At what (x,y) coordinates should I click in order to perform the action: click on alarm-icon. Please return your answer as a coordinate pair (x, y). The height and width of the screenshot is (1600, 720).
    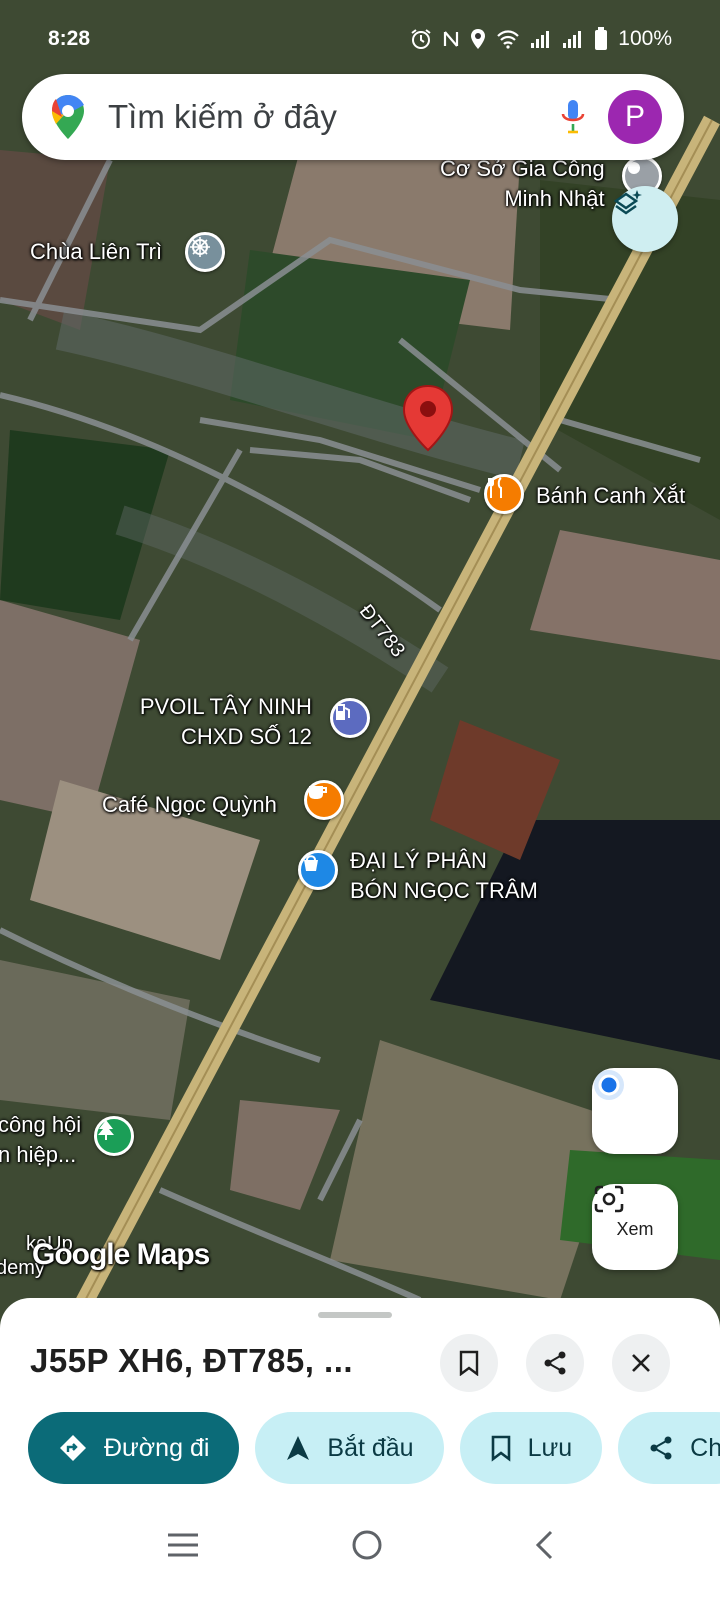
    Looking at the image, I should click on (421, 39).